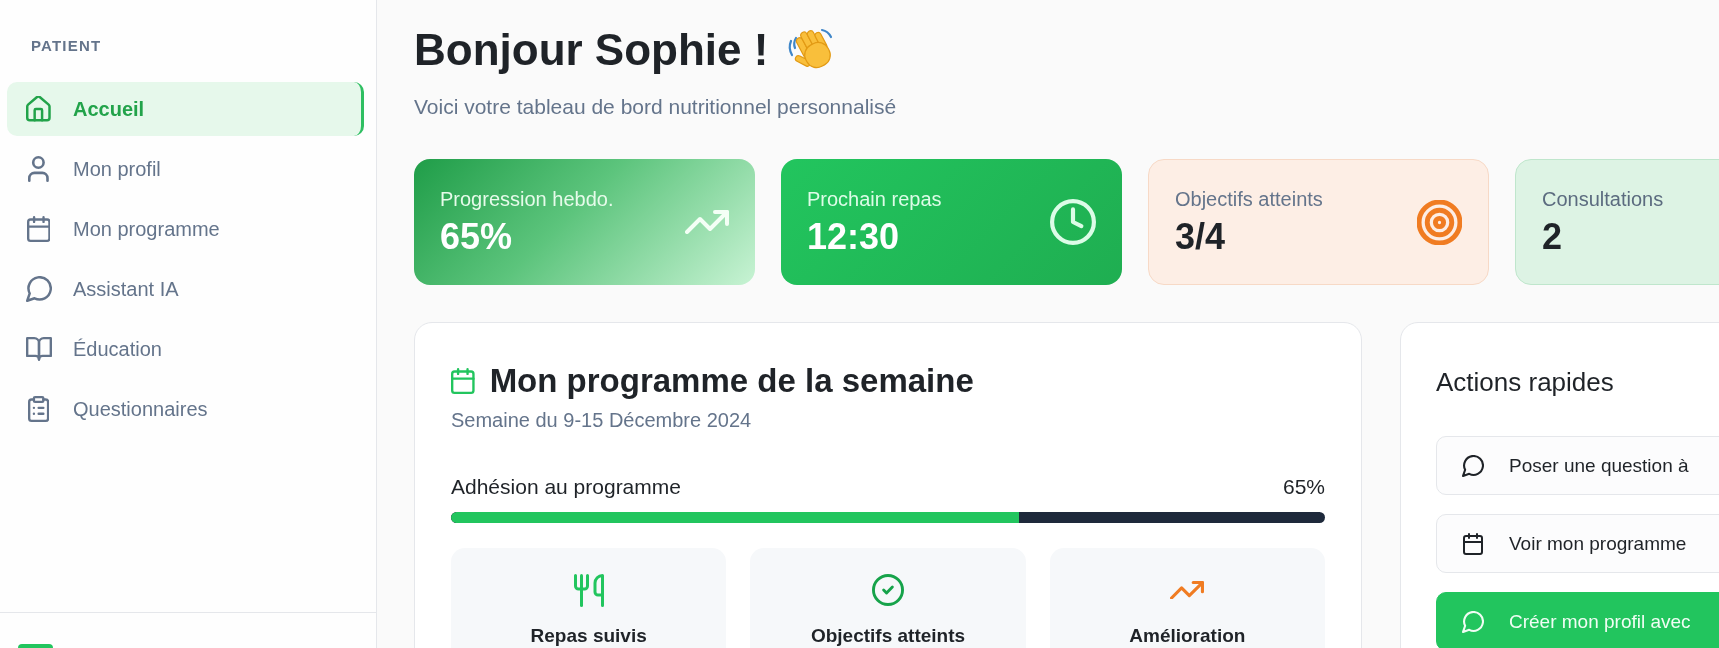 The width and height of the screenshot is (1719, 648). I want to click on home-icon, so click(38, 109).